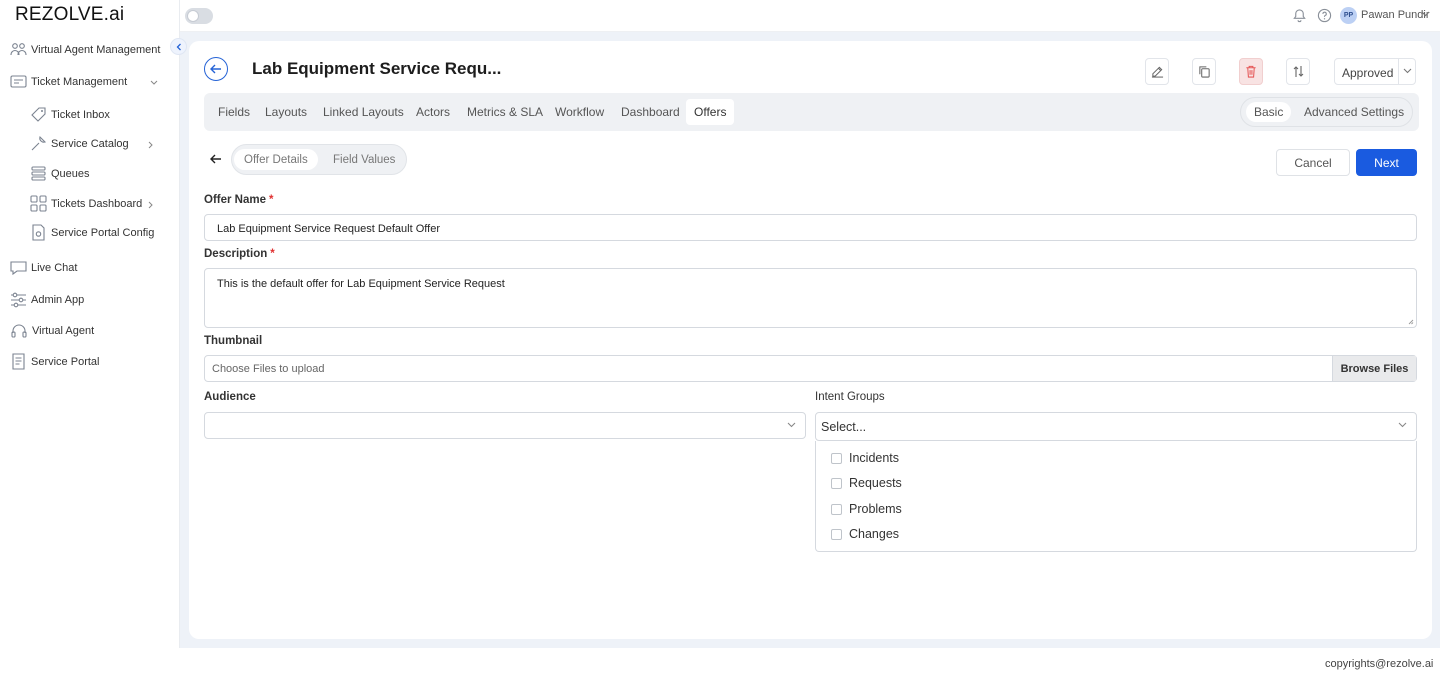 This screenshot has width=1440, height=683. I want to click on trash-icon, so click(1251, 71).